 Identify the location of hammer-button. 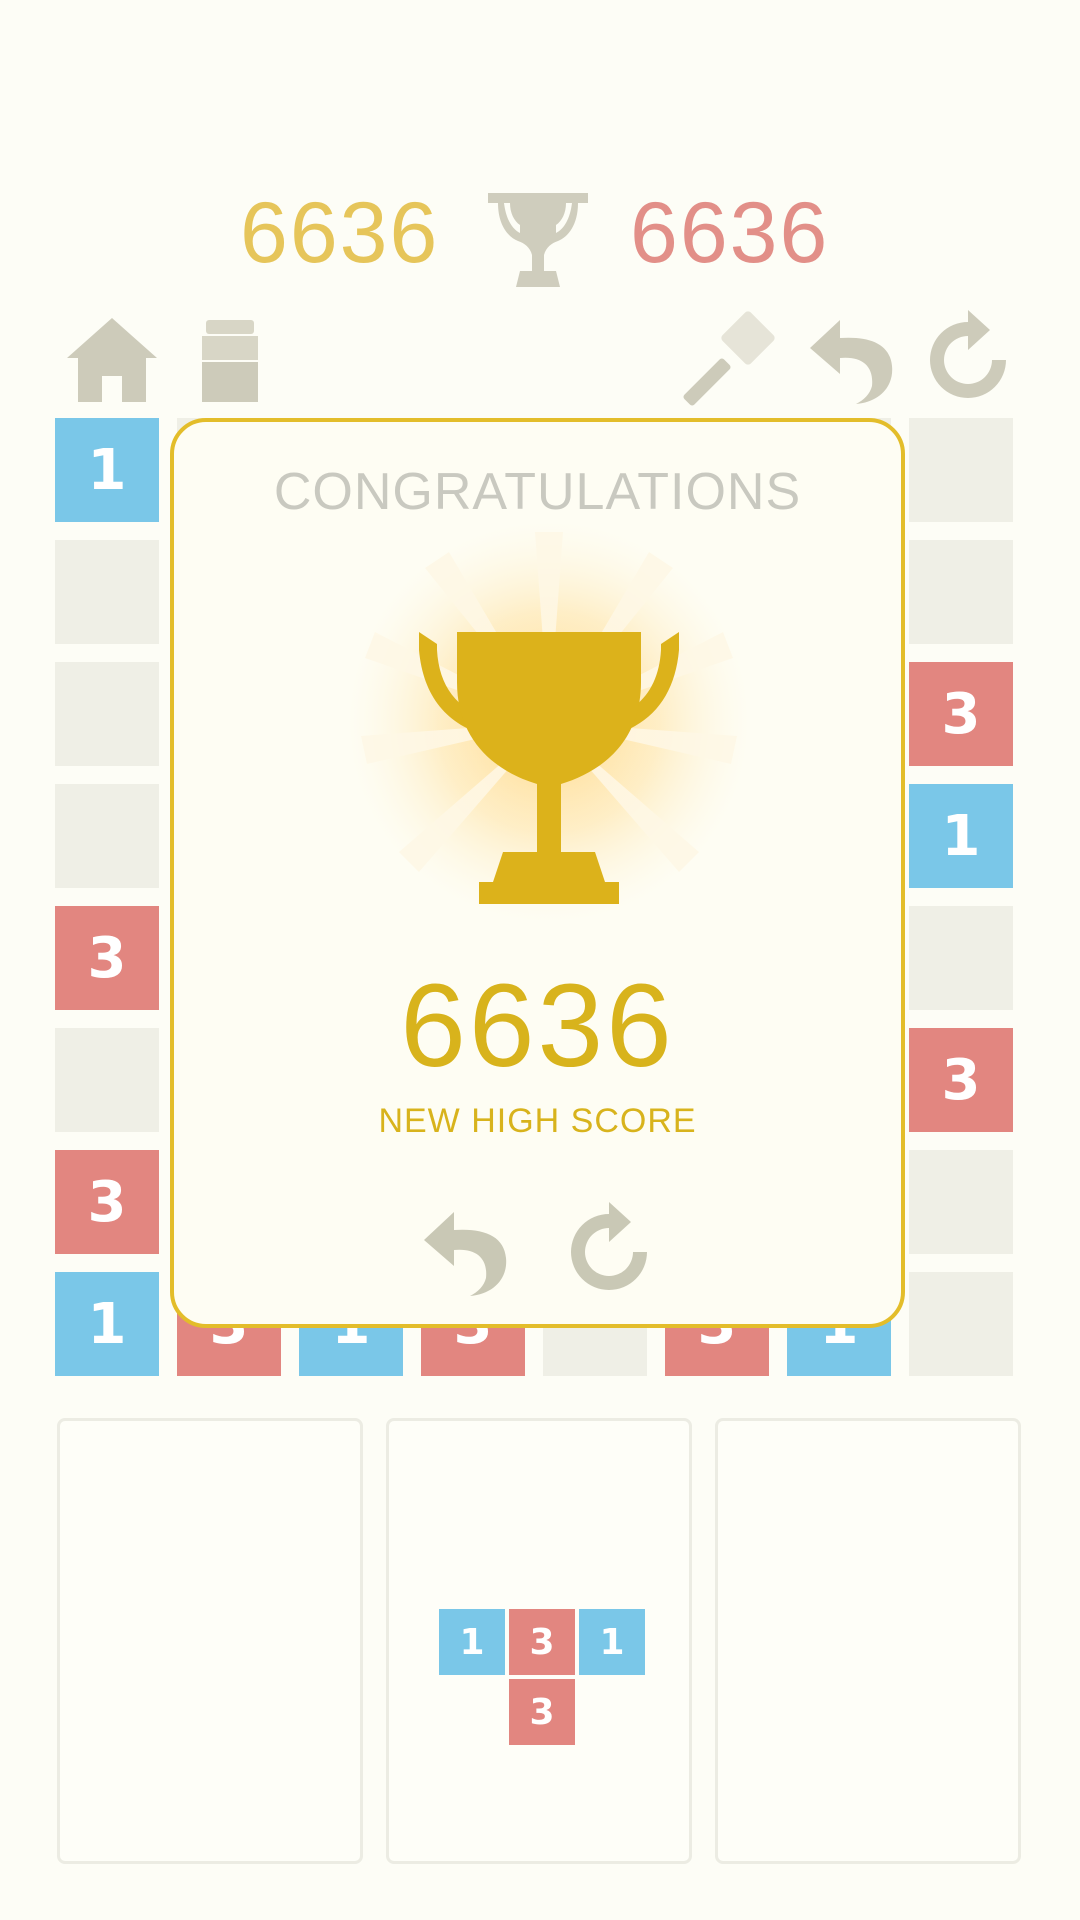
(730, 360).